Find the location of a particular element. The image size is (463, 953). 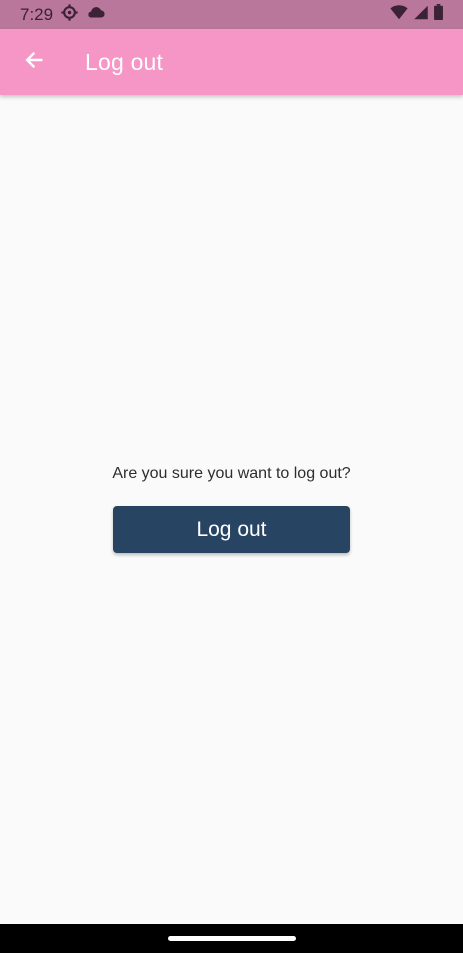

navigation-bar is located at coordinates (231, 938).